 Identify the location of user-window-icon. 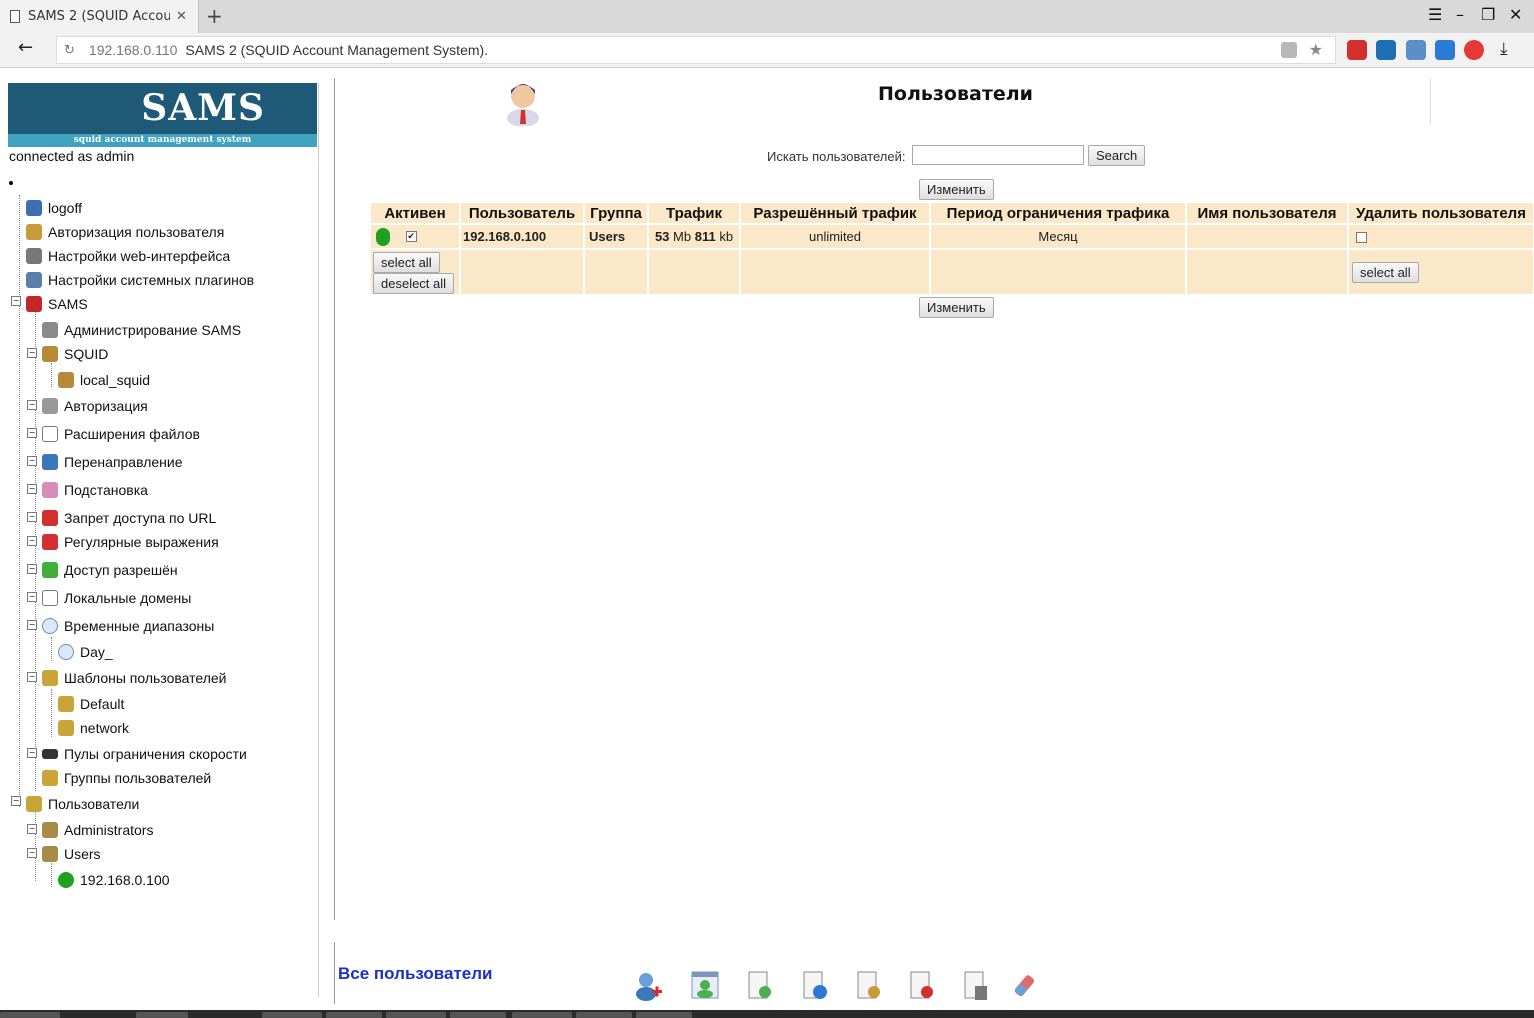
(705, 986).